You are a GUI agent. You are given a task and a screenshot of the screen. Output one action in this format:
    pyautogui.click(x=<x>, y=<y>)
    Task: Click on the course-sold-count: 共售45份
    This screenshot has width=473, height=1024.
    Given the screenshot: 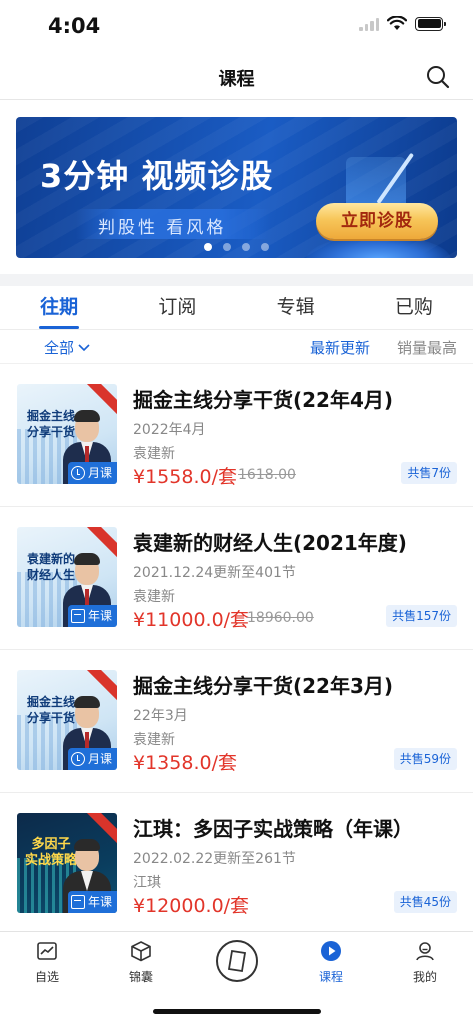 What is the action you would take?
    pyautogui.click(x=425, y=902)
    